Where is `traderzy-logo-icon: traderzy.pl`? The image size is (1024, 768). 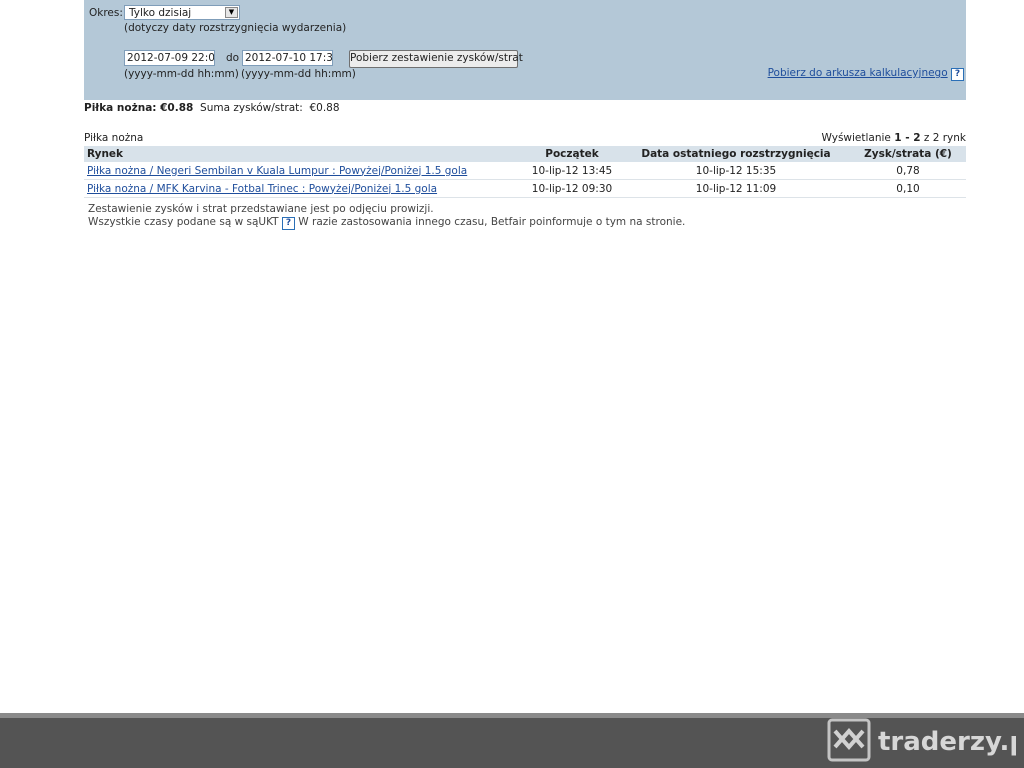
traderzy-logo-icon: traderzy.pl is located at coordinates (921, 740).